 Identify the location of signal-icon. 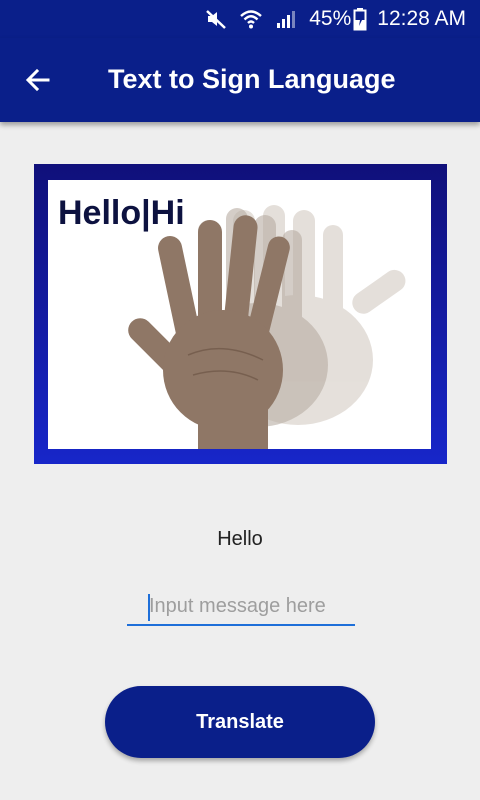
(286, 19).